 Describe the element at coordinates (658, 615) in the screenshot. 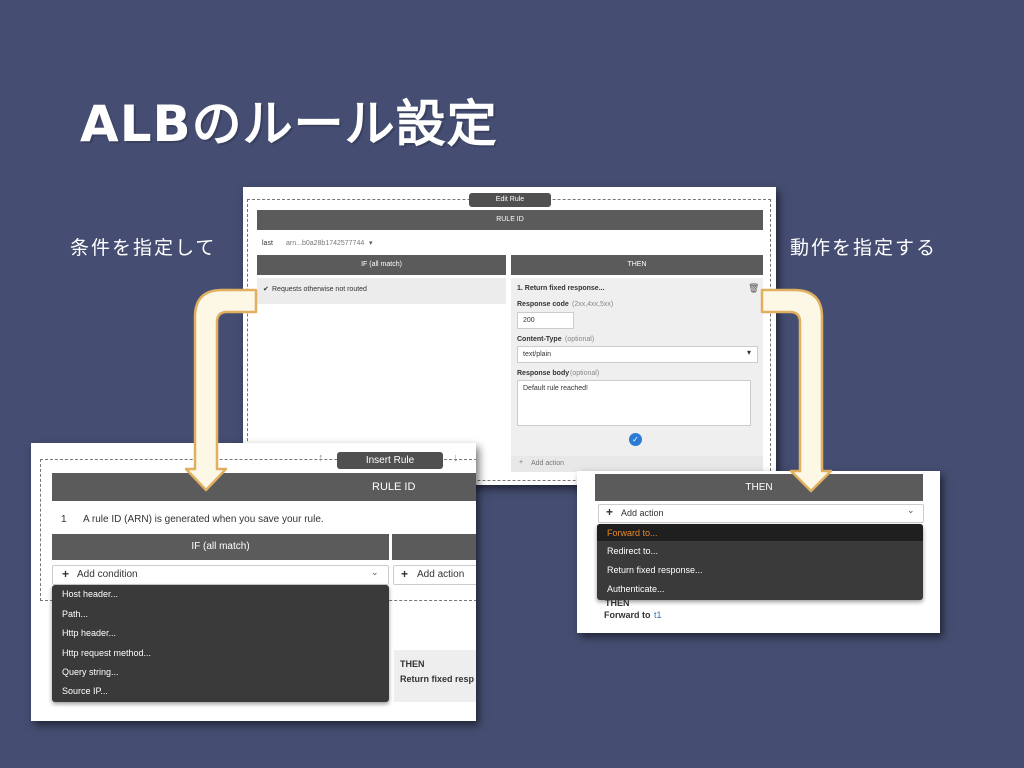

I see `forward-target-link: t1` at that location.